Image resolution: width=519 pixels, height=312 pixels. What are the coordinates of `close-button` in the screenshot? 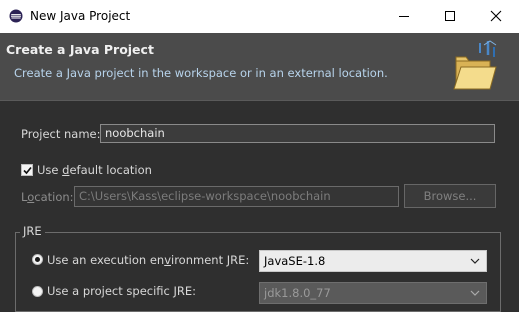 It's located at (496, 16).